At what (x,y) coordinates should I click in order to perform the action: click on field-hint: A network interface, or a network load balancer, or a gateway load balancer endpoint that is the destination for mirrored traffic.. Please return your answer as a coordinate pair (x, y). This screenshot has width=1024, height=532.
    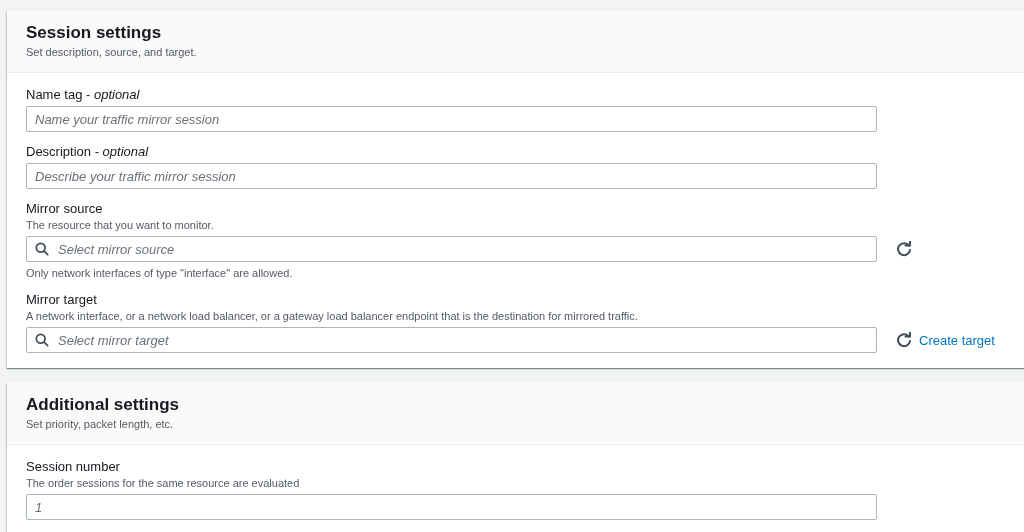
    Looking at the image, I should click on (332, 316).